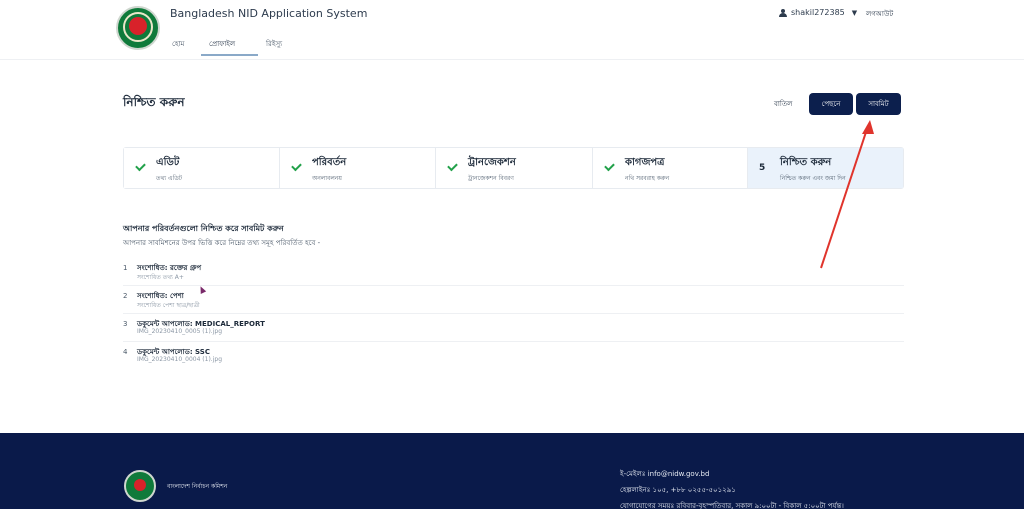 This screenshot has height=509, width=1024. What do you see at coordinates (169, 178) in the screenshot?
I see `step-subtitle: তথ্য এডিট` at bounding box center [169, 178].